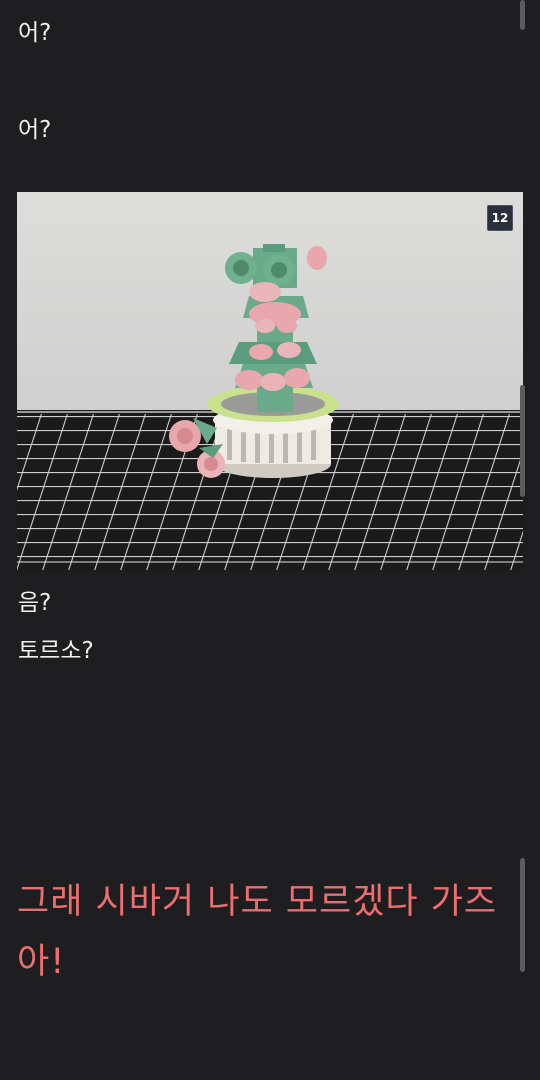 The height and width of the screenshot is (1080, 540). I want to click on post-text-line: 토르소?, so click(56, 651).